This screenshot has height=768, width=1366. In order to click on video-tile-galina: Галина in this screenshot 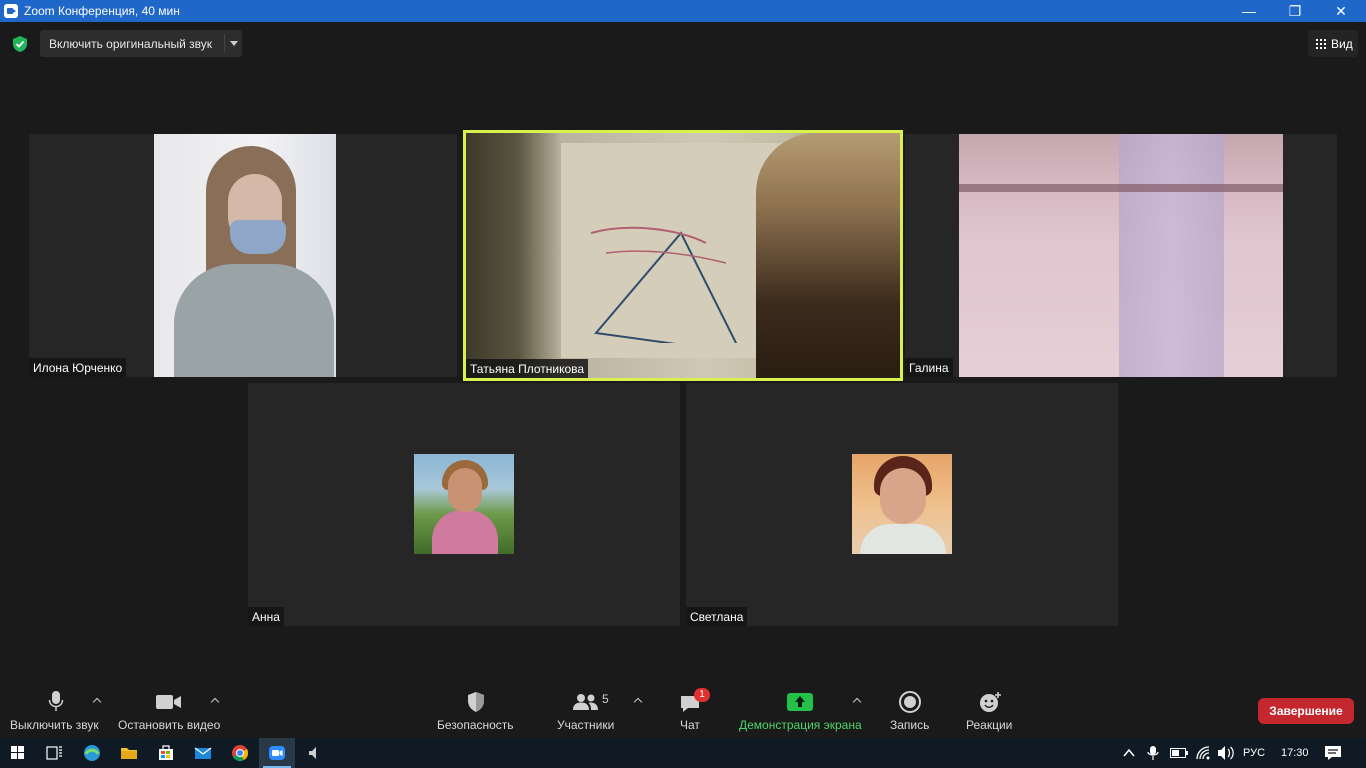, I will do `click(1121, 255)`.